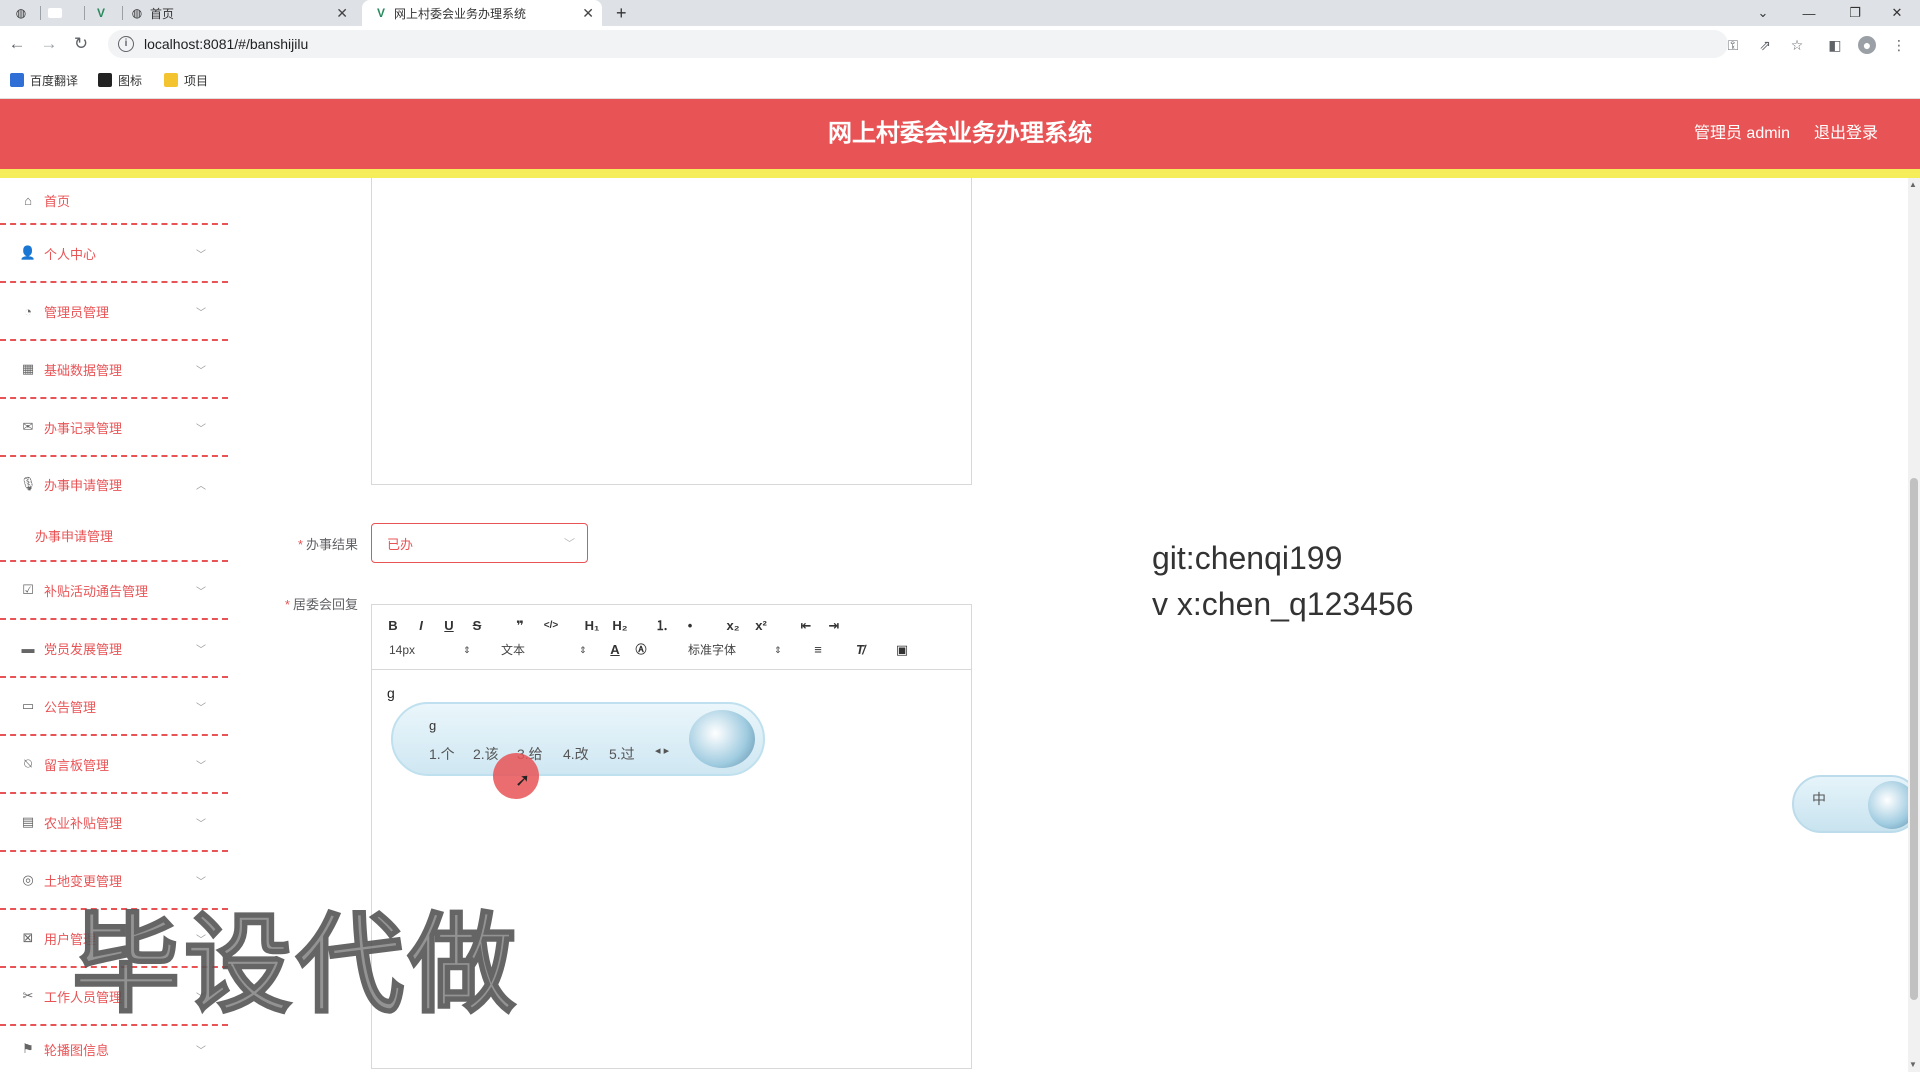  Describe the element at coordinates (114, 201) in the screenshot. I see `sidebar-item-home: ⌂ 首页` at that location.